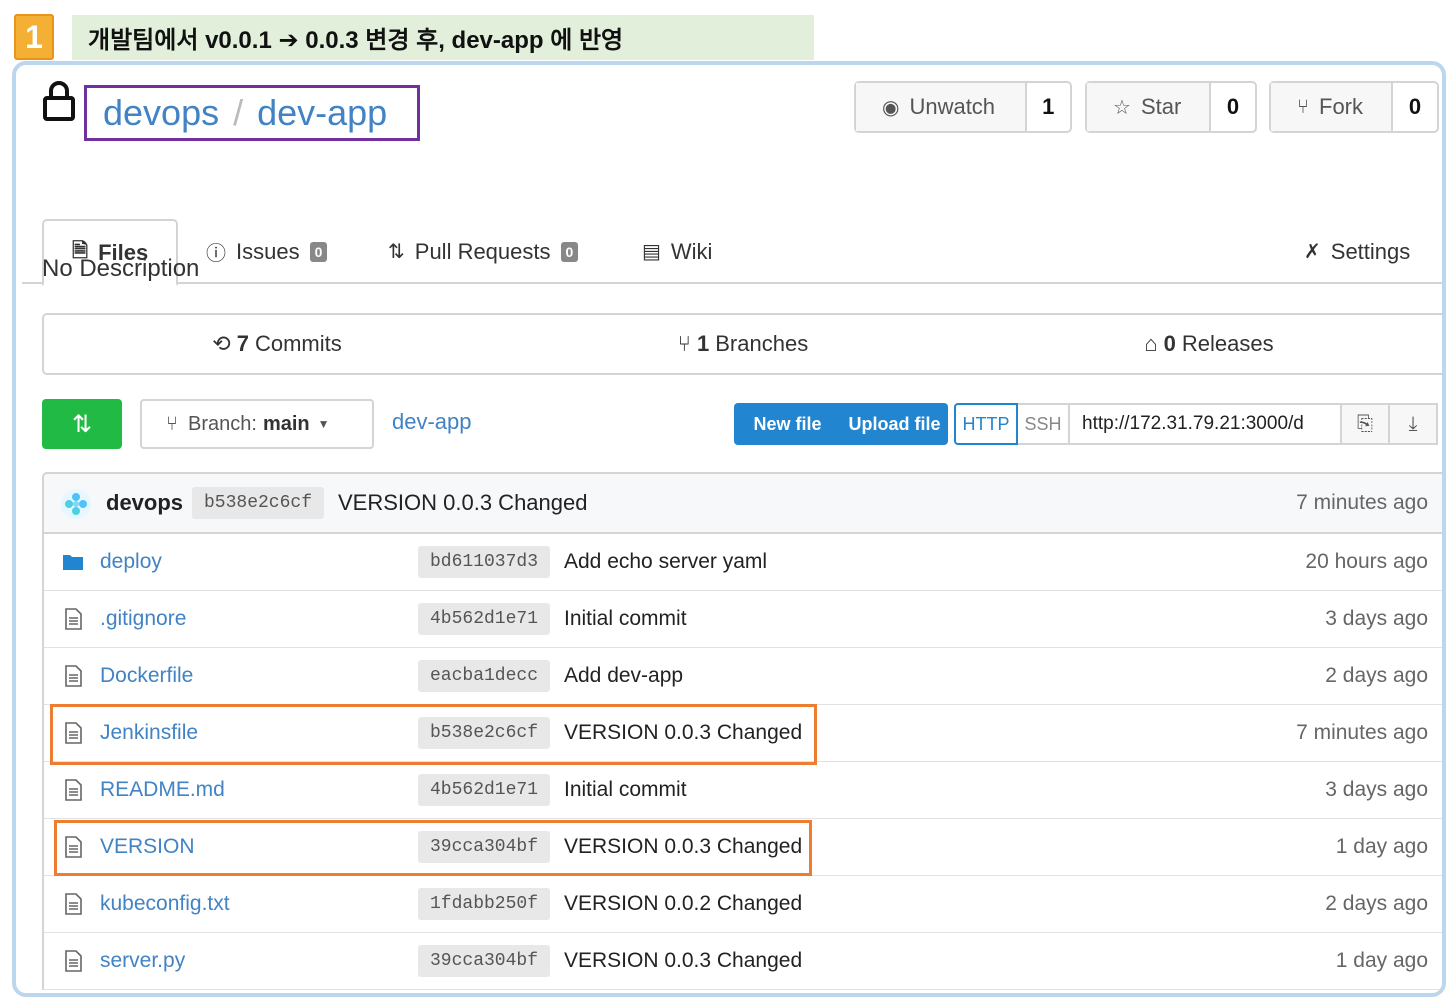 Image resolution: width=1452 pixels, height=1001 pixels. What do you see at coordinates (396, 252) in the screenshot?
I see `pull-request-icon: ⇅` at bounding box center [396, 252].